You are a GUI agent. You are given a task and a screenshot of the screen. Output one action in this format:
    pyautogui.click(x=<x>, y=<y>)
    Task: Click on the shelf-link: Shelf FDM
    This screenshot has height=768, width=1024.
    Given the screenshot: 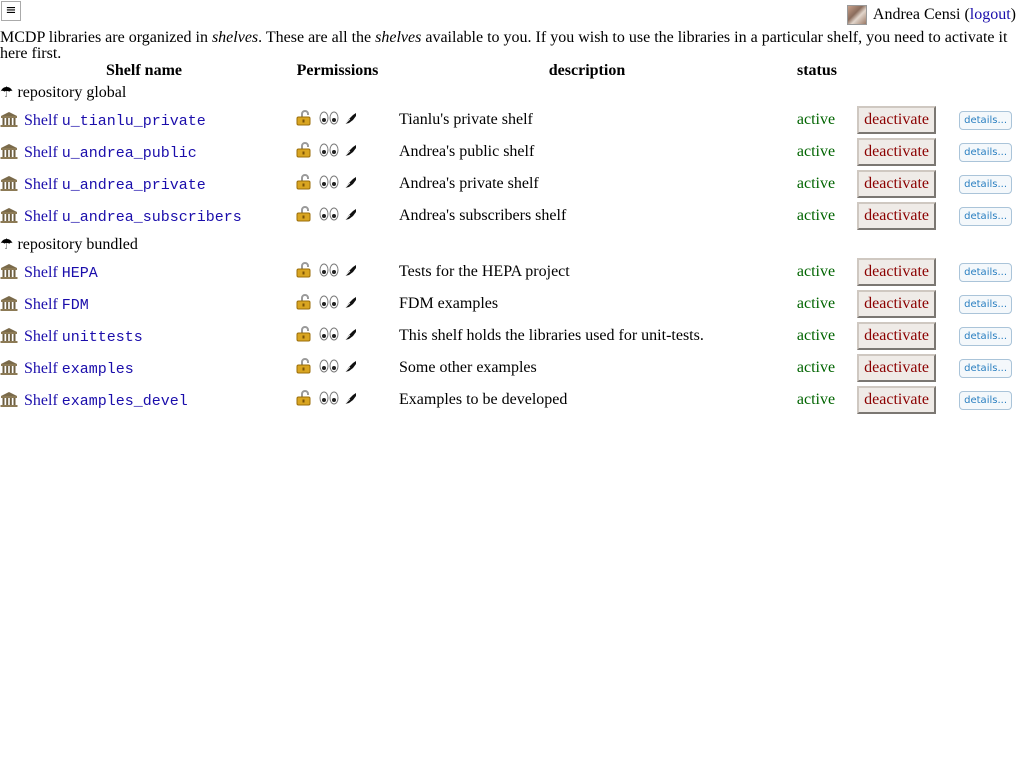 What is the action you would take?
    pyautogui.click(x=56, y=305)
    